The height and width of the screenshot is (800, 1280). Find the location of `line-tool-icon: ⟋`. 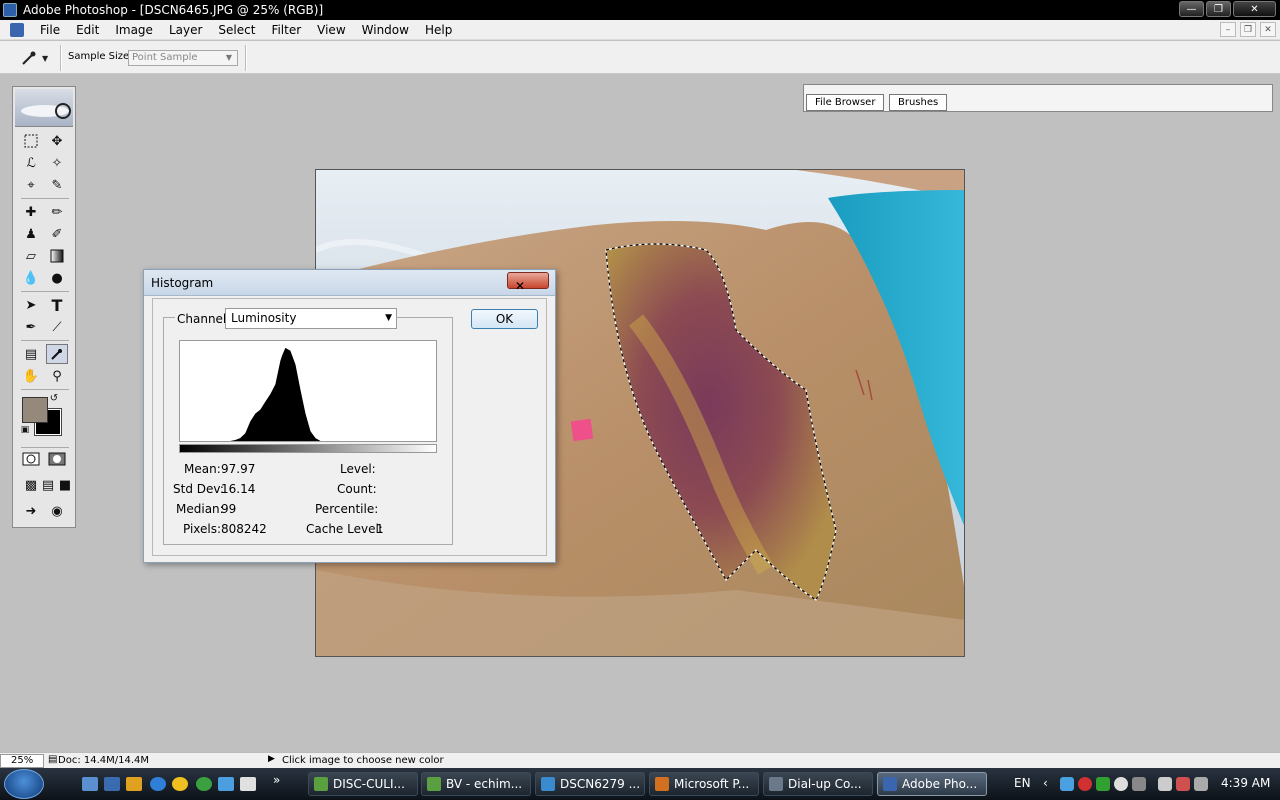

line-tool-icon: ⟋ is located at coordinates (57, 327).